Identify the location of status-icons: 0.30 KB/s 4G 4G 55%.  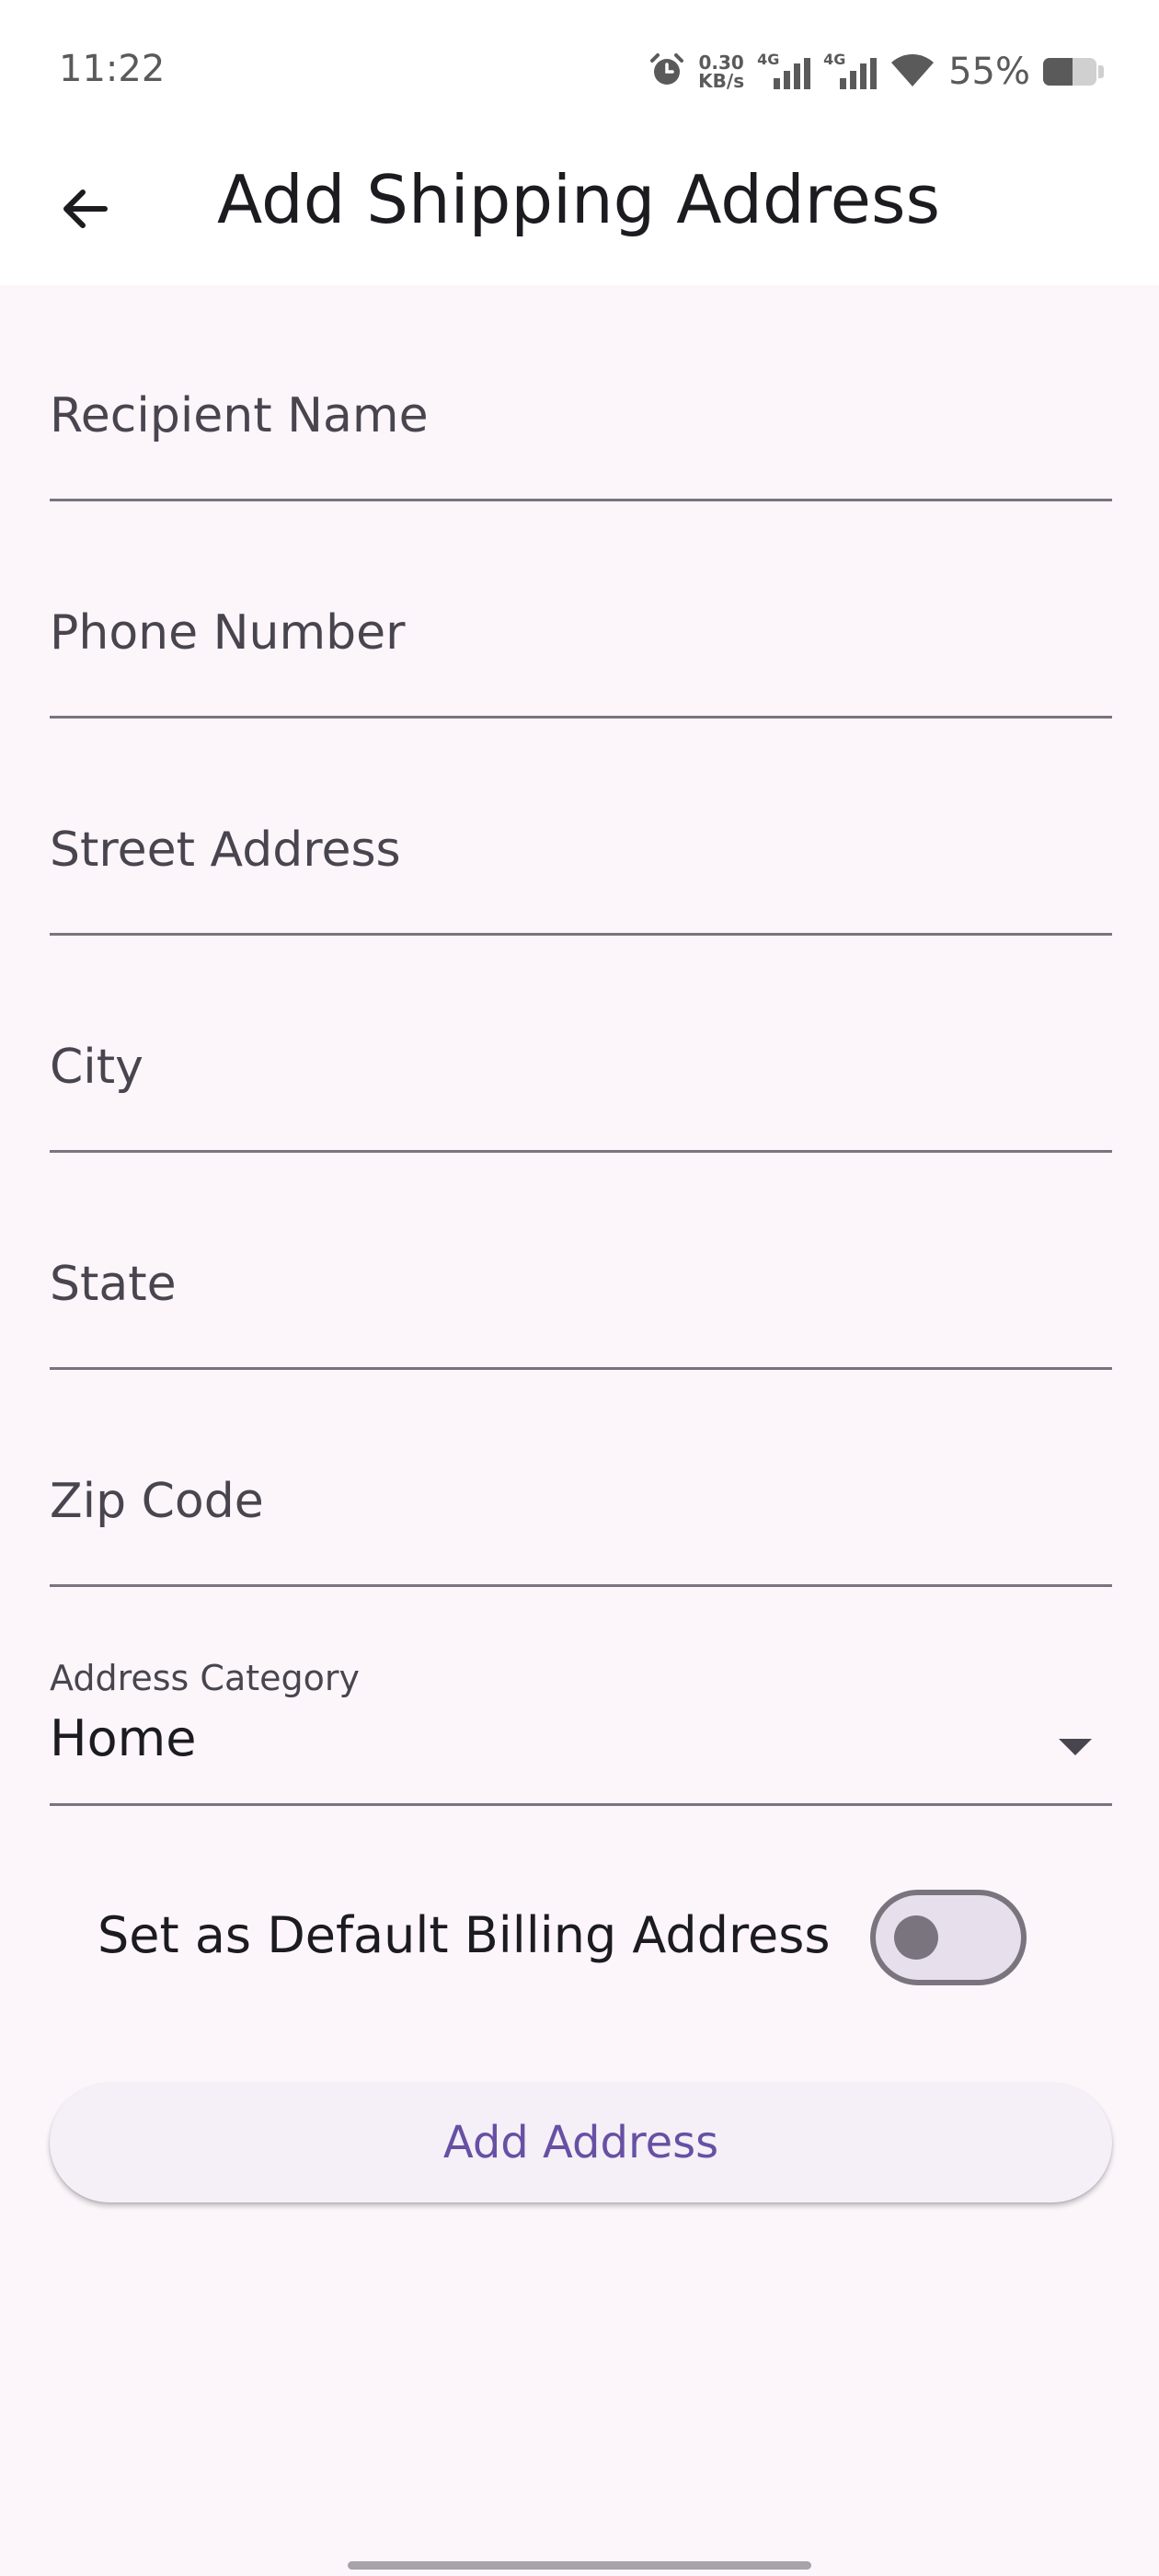
(876, 72).